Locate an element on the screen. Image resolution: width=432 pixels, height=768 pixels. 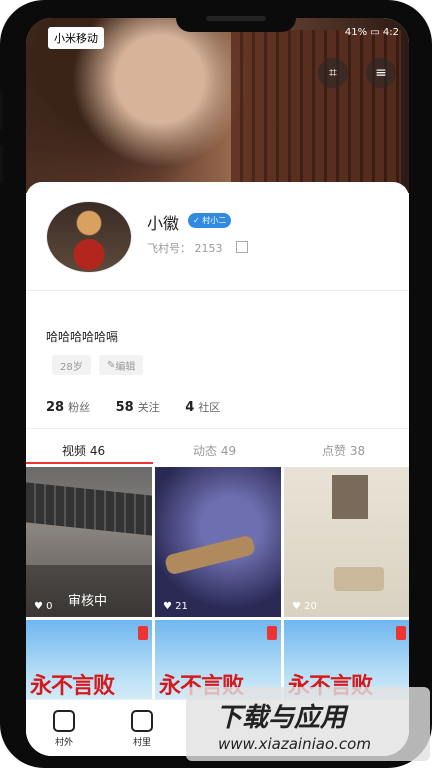
role-badge-label: 村小二 is located at coordinates (214, 220).